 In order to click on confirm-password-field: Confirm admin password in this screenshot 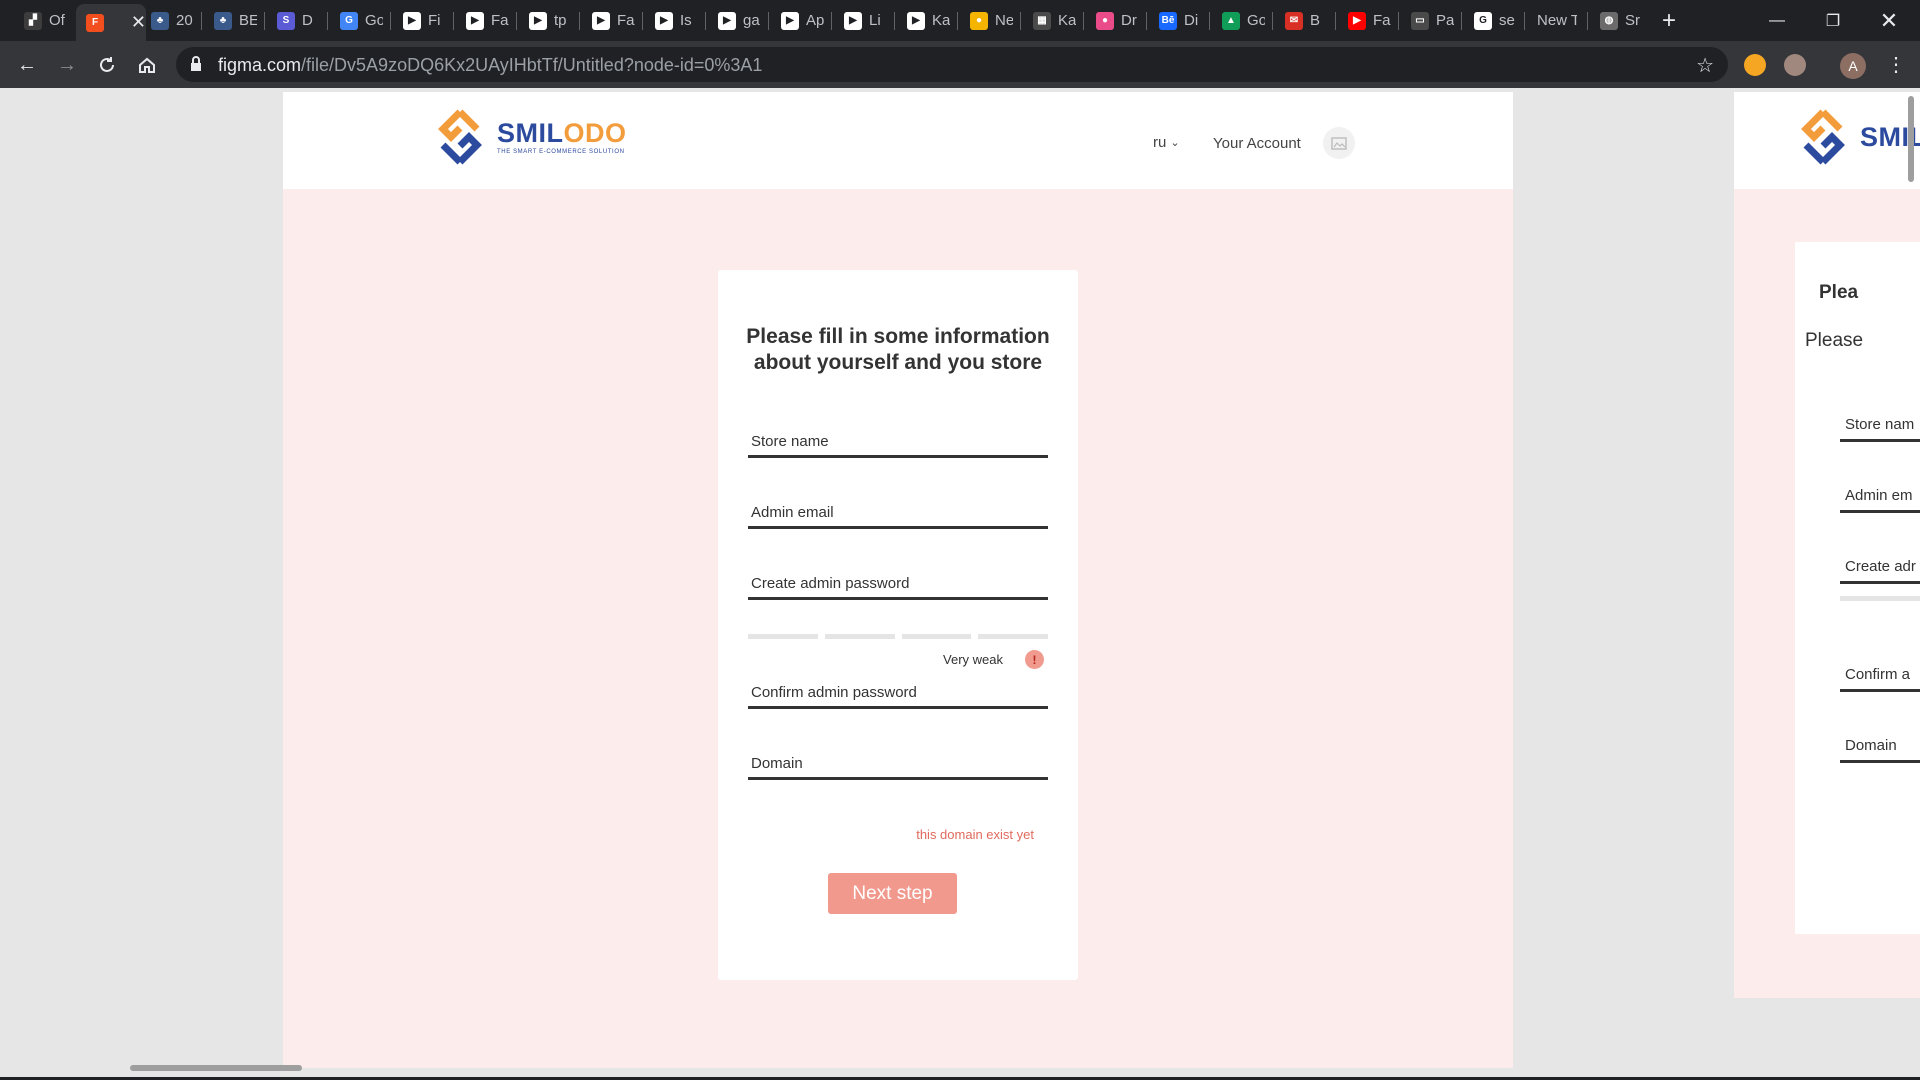, I will do `click(898, 693)`.